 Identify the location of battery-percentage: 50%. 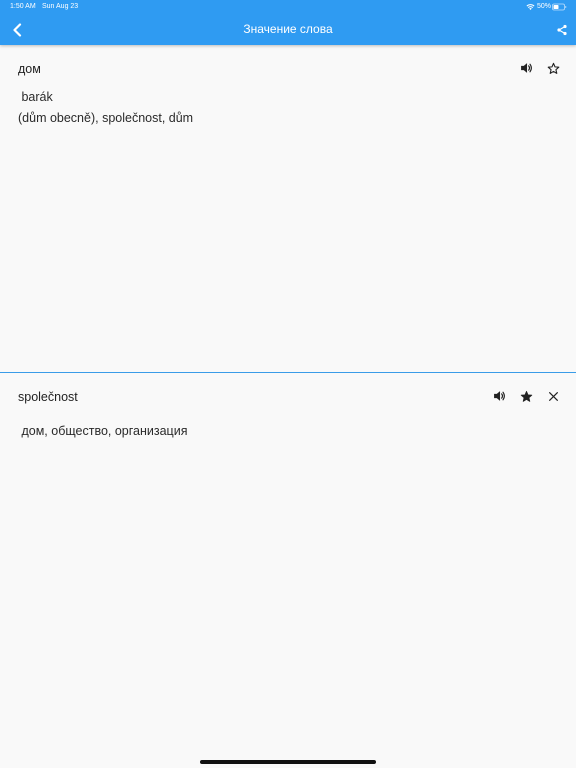
(544, 6).